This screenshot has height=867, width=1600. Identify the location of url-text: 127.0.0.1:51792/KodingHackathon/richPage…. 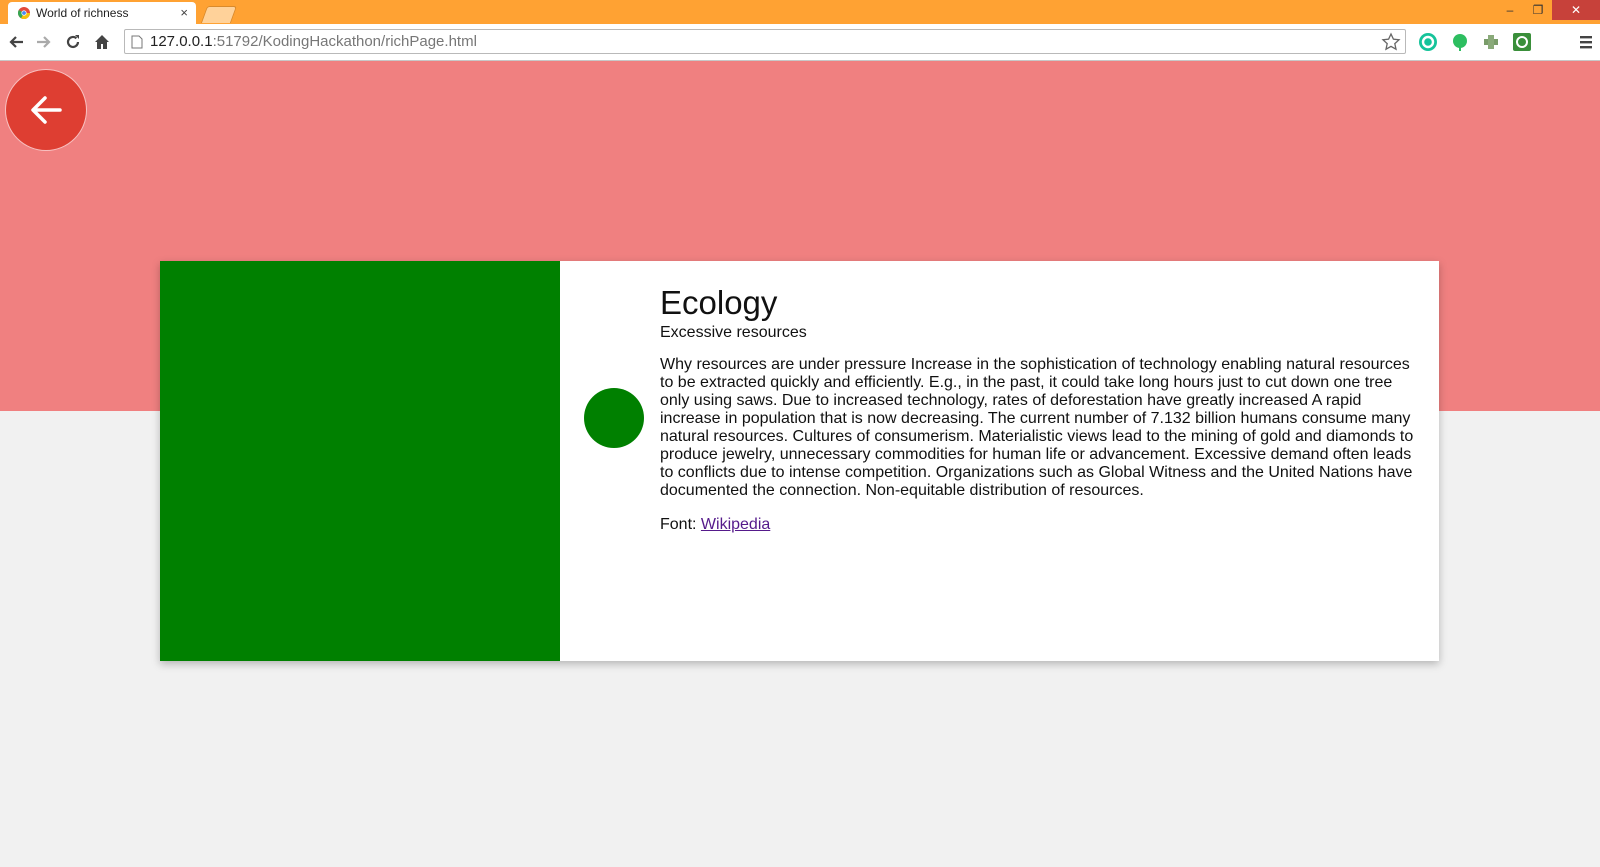
(313, 41).